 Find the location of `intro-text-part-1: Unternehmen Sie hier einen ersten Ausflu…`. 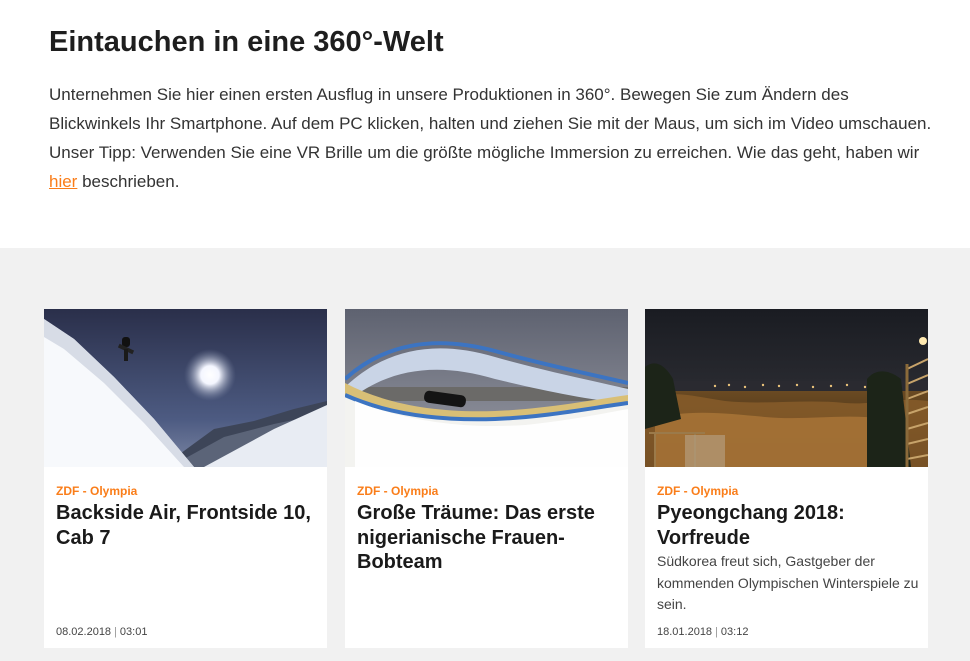

intro-text-part-1: Unternehmen Sie hier einen ersten Ausflu… is located at coordinates (490, 123).